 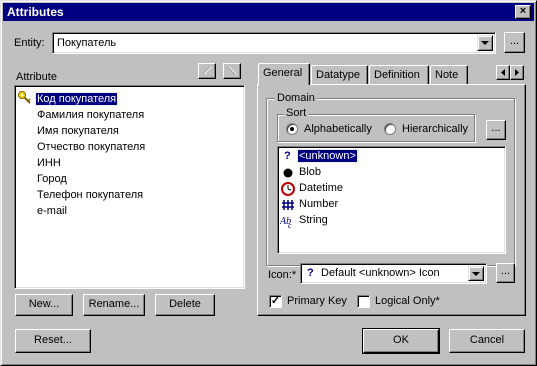 I want to click on list-item: <unknown>, so click(x=327, y=157).